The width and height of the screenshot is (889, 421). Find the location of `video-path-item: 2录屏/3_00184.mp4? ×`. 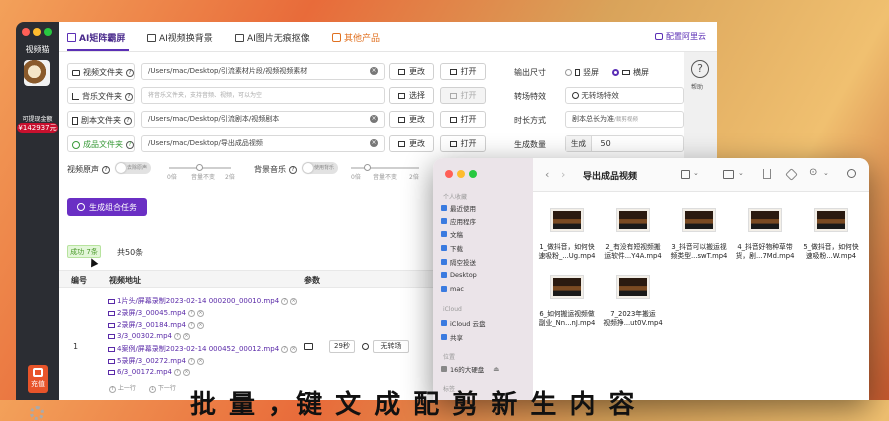

video-path-item: 2录屏/3_00184.mp4? × is located at coordinates (156, 325).